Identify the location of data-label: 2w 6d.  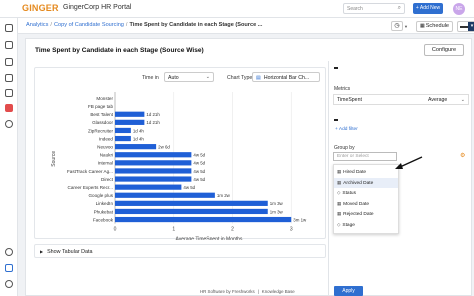
(164, 146).